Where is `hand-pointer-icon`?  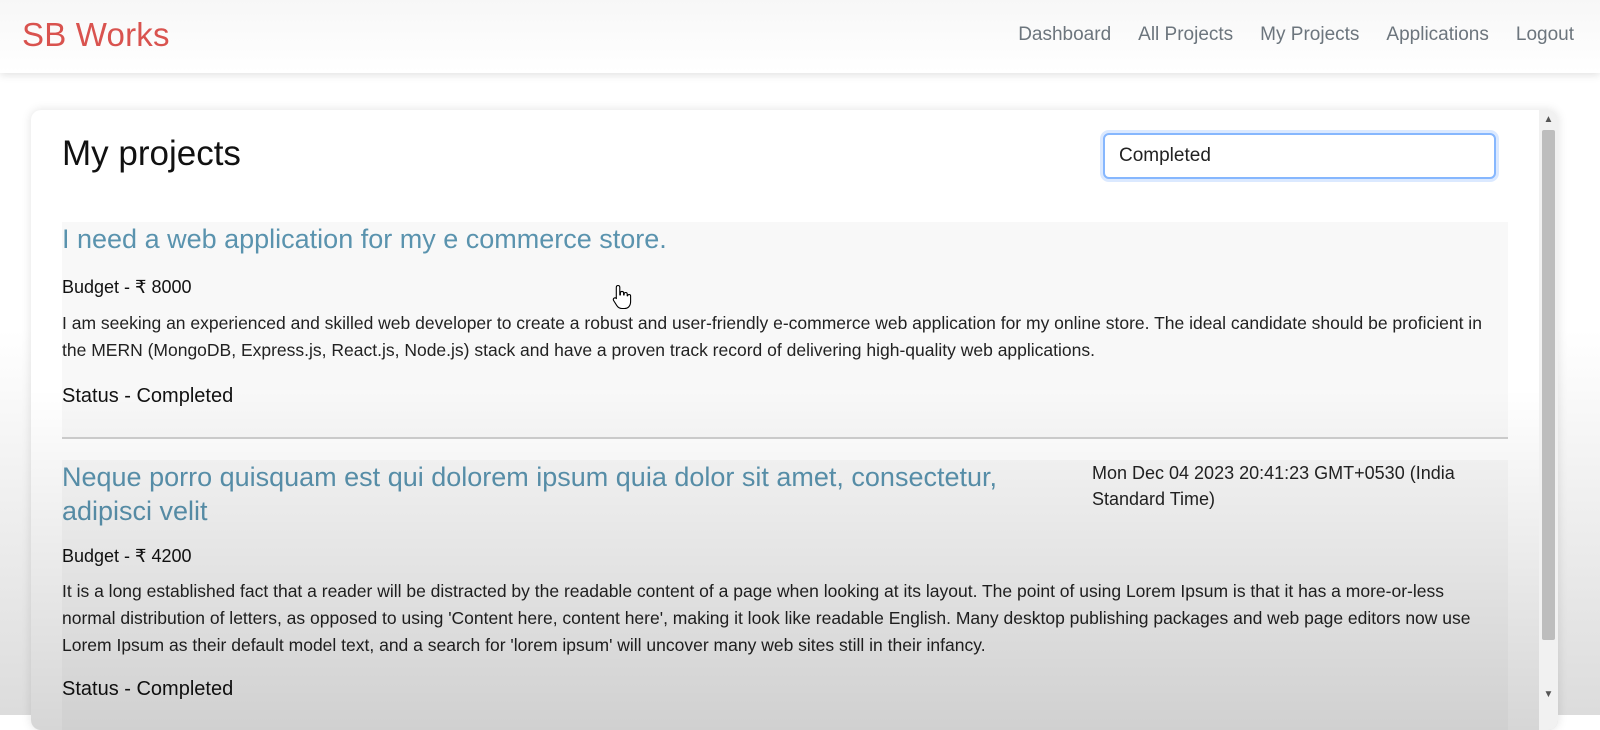
hand-pointer-icon is located at coordinates (622, 297).